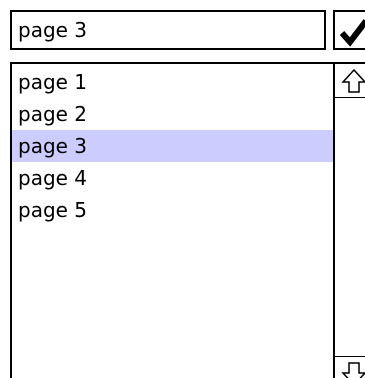 This screenshot has width=365, height=378. I want to click on list-item: page 4, so click(172, 178).